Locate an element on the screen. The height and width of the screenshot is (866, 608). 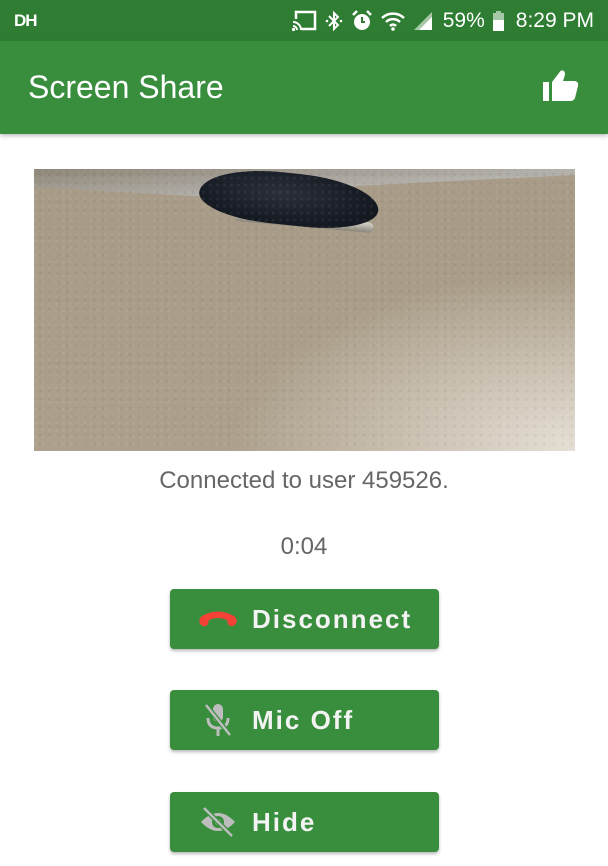
thumbs-up-icon is located at coordinates (561, 87).